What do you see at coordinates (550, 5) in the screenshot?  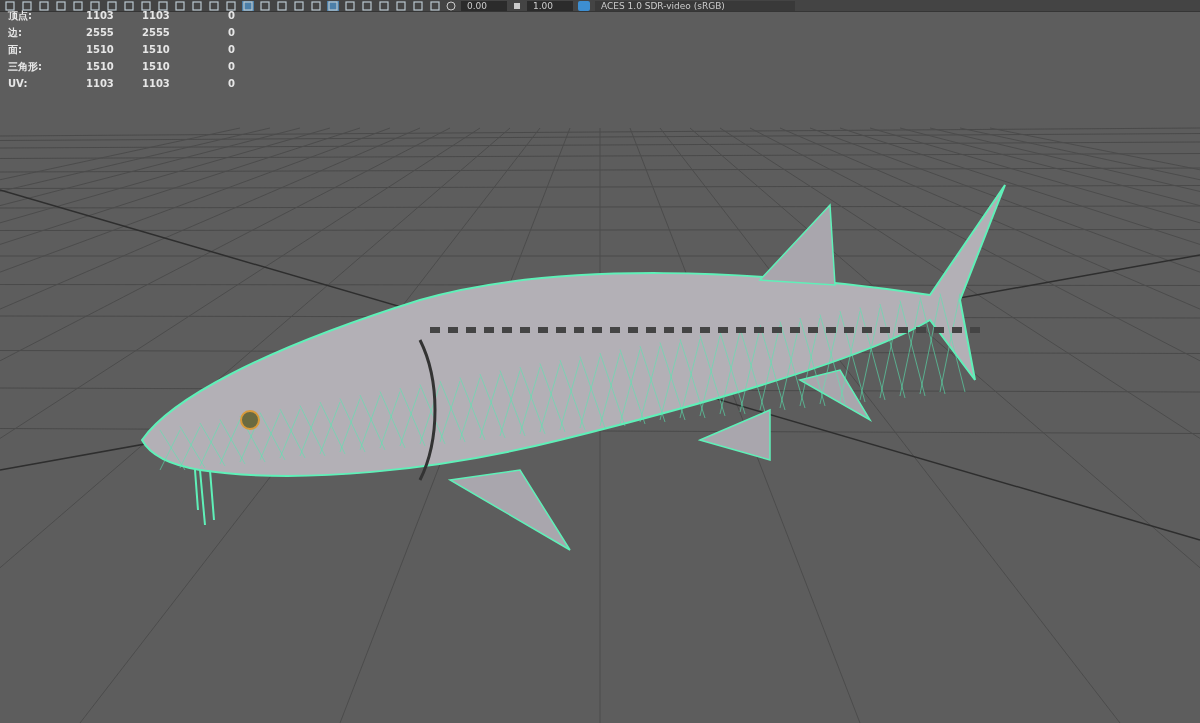 I see `gamma-field: 1.00` at bounding box center [550, 5].